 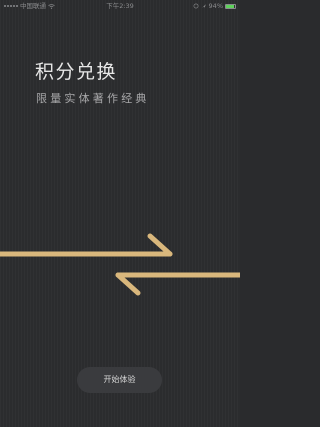 I want to click on battery-percent: 94%, so click(x=215, y=6).